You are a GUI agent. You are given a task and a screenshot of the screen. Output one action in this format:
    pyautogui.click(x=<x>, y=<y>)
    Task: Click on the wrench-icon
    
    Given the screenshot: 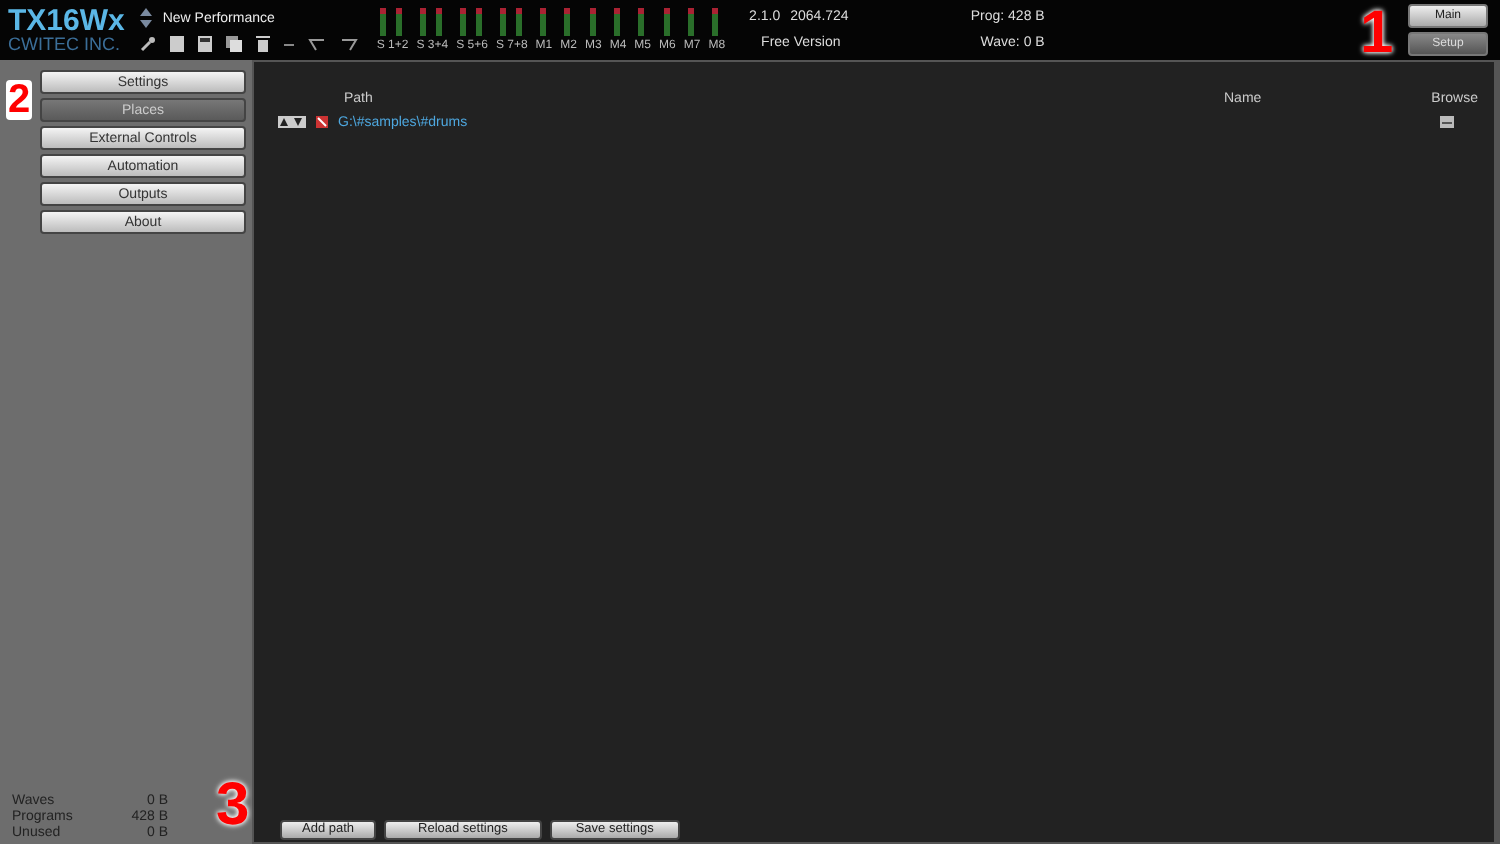 What is the action you would take?
    pyautogui.click(x=148, y=44)
    